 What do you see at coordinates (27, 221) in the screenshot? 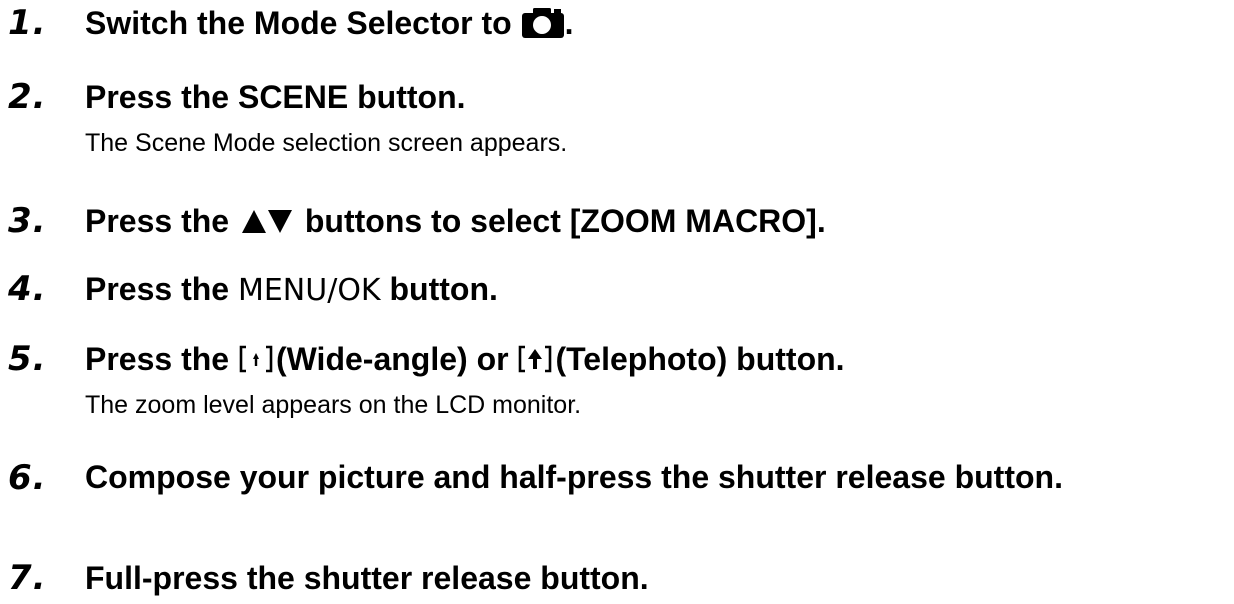
I see `step-number: 3.` at bounding box center [27, 221].